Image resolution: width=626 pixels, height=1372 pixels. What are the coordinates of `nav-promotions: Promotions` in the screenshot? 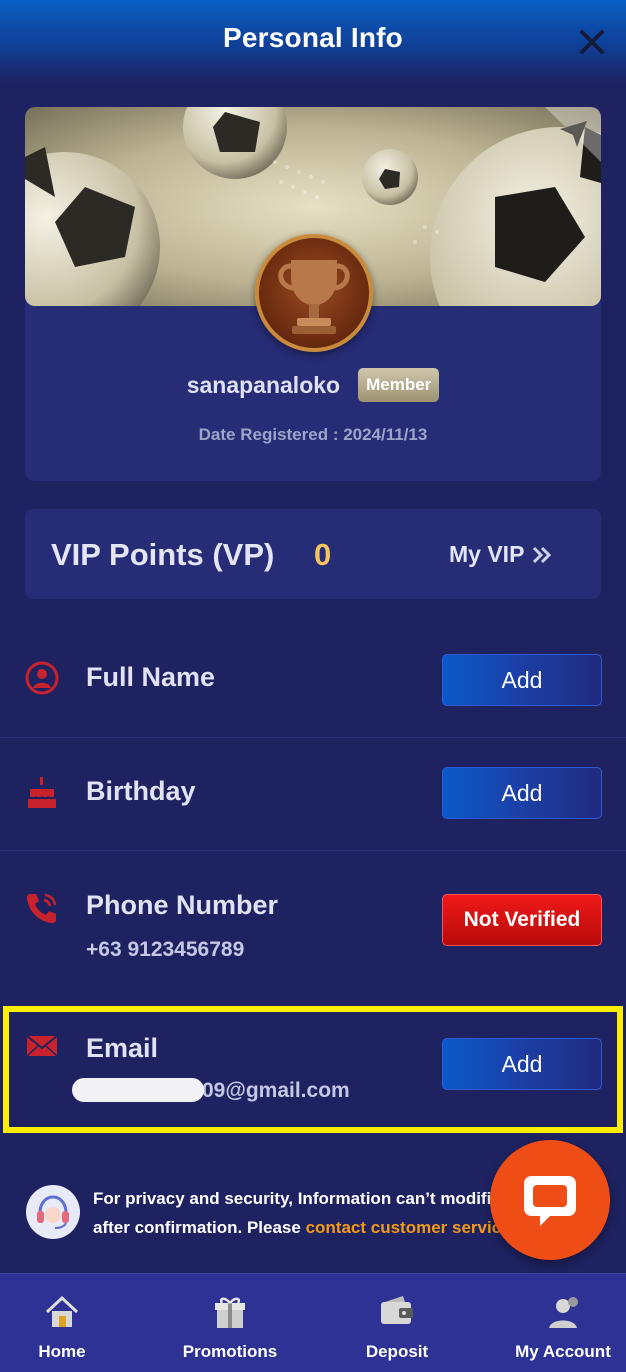 It's located at (230, 1323).